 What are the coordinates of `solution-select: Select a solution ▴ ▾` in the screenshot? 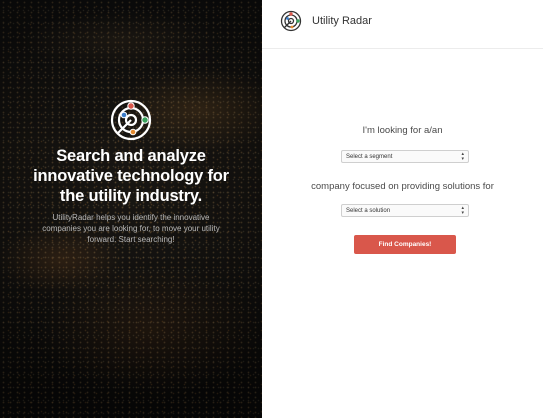 It's located at (405, 210).